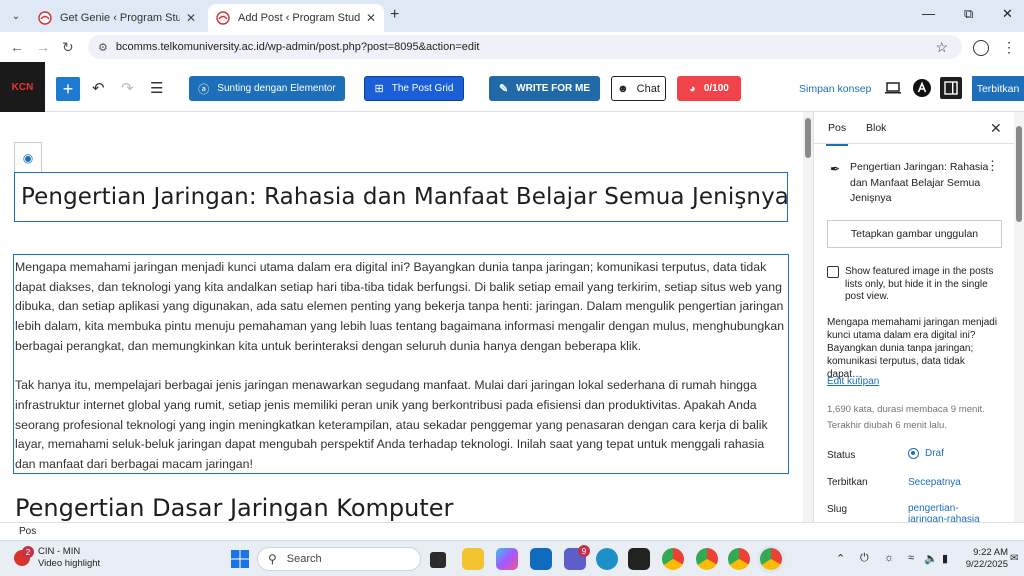 The image size is (1024, 576). What do you see at coordinates (835, 89) in the screenshot?
I see `save-draft-button: Simpan konsep` at bounding box center [835, 89].